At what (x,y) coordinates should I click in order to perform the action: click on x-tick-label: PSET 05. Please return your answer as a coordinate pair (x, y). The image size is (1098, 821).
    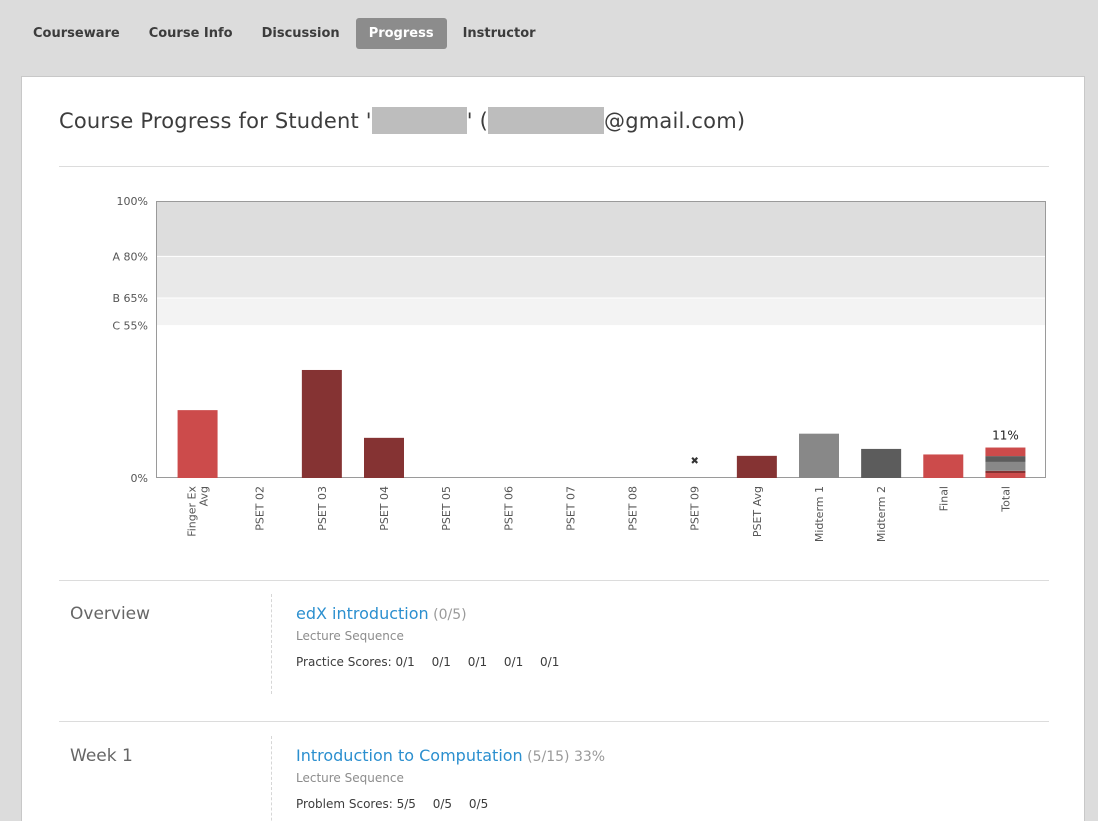
    Looking at the image, I should click on (446, 508).